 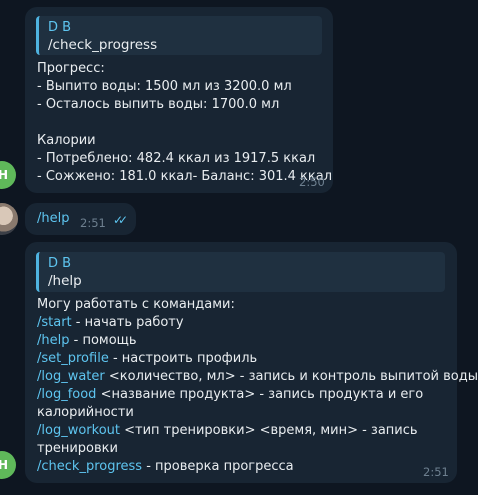 What do you see at coordinates (53, 219) in the screenshot?
I see `message-text-command: /help` at bounding box center [53, 219].